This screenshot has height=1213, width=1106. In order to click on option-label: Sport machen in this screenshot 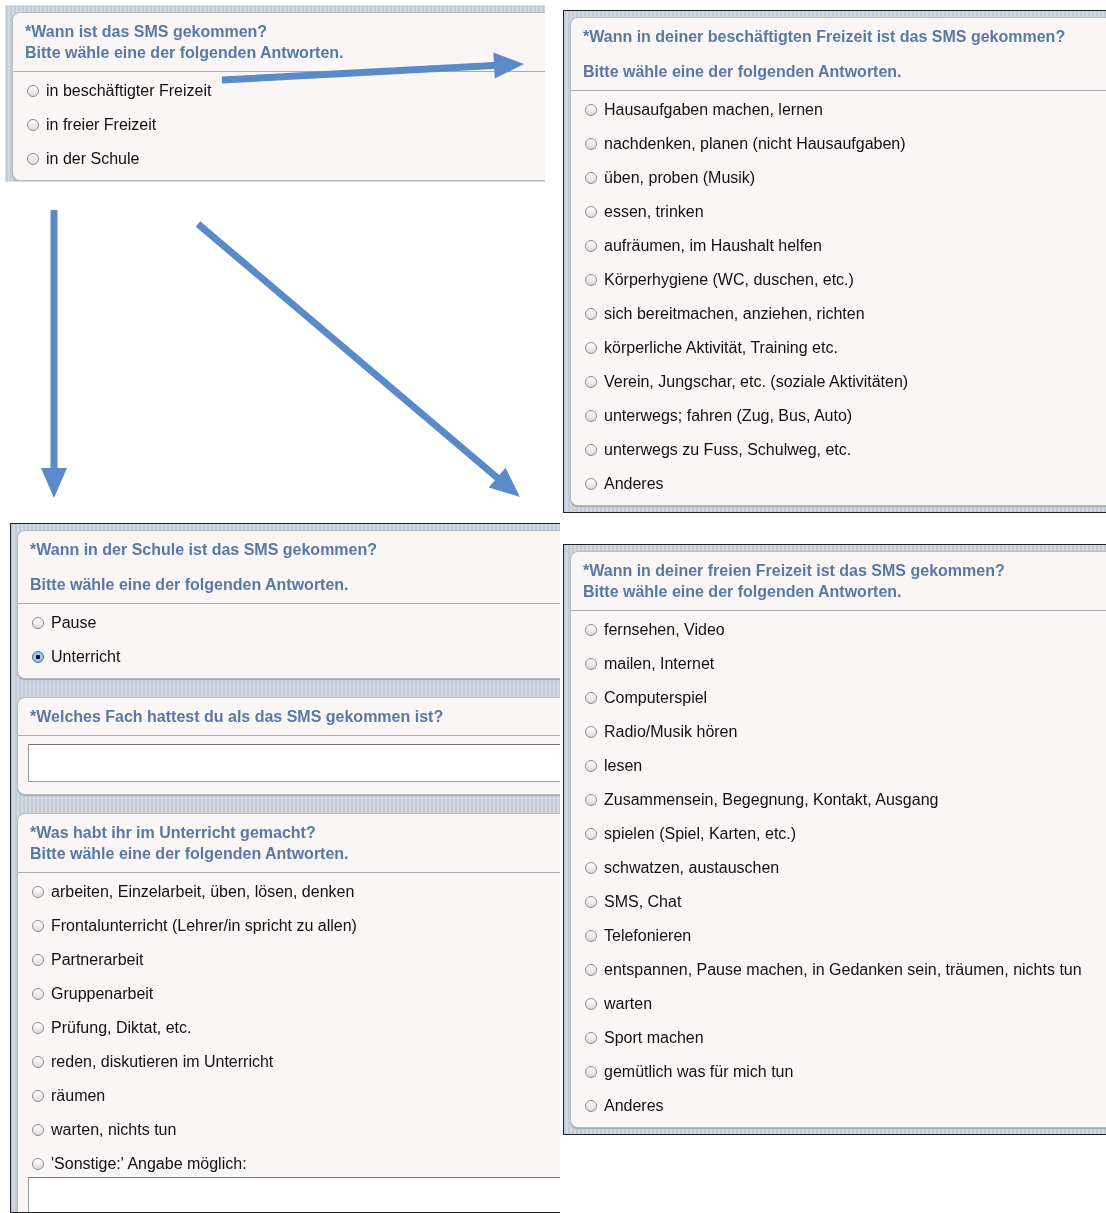, I will do `click(654, 1038)`.